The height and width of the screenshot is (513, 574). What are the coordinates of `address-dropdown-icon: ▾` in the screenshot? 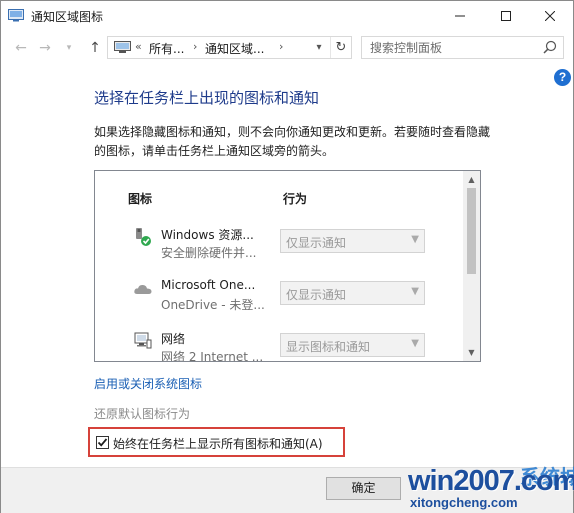 It's located at (319, 47).